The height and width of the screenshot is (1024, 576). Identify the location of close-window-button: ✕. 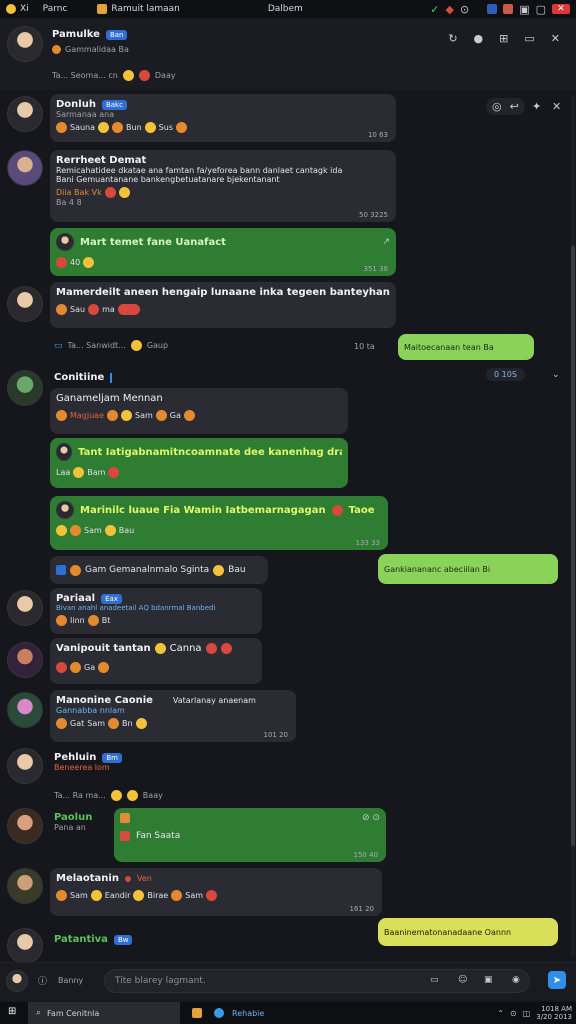
(561, 9).